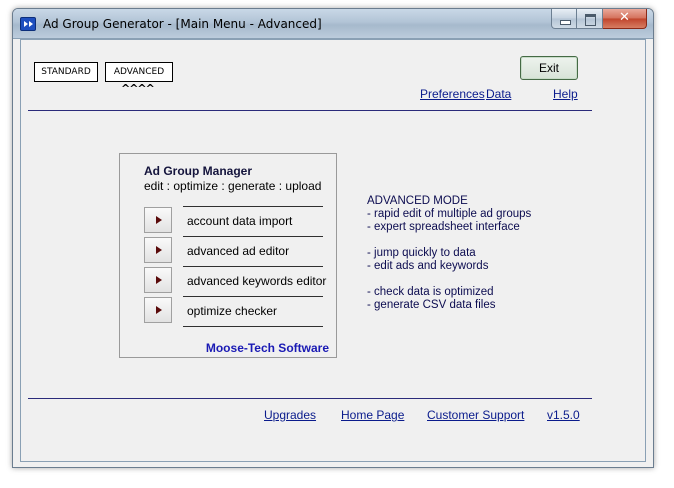 Image resolution: width=674 pixels, height=488 pixels. Describe the element at coordinates (28, 24) in the screenshot. I see `app-icon` at that location.